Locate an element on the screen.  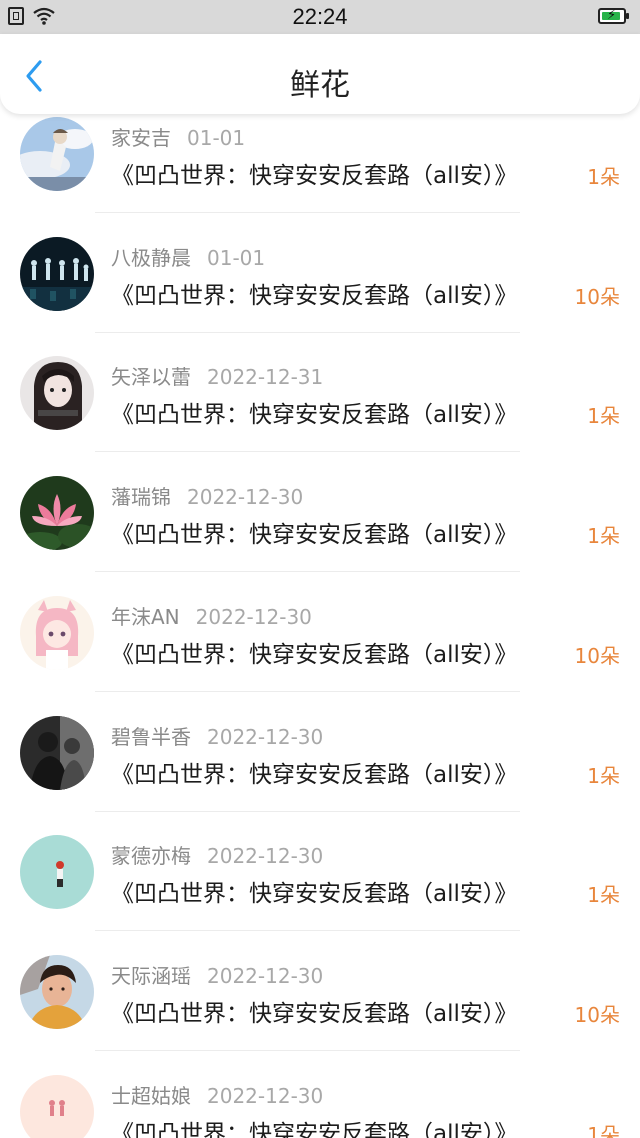
nav-bar: 鲜花 is located at coordinates (320, 74).